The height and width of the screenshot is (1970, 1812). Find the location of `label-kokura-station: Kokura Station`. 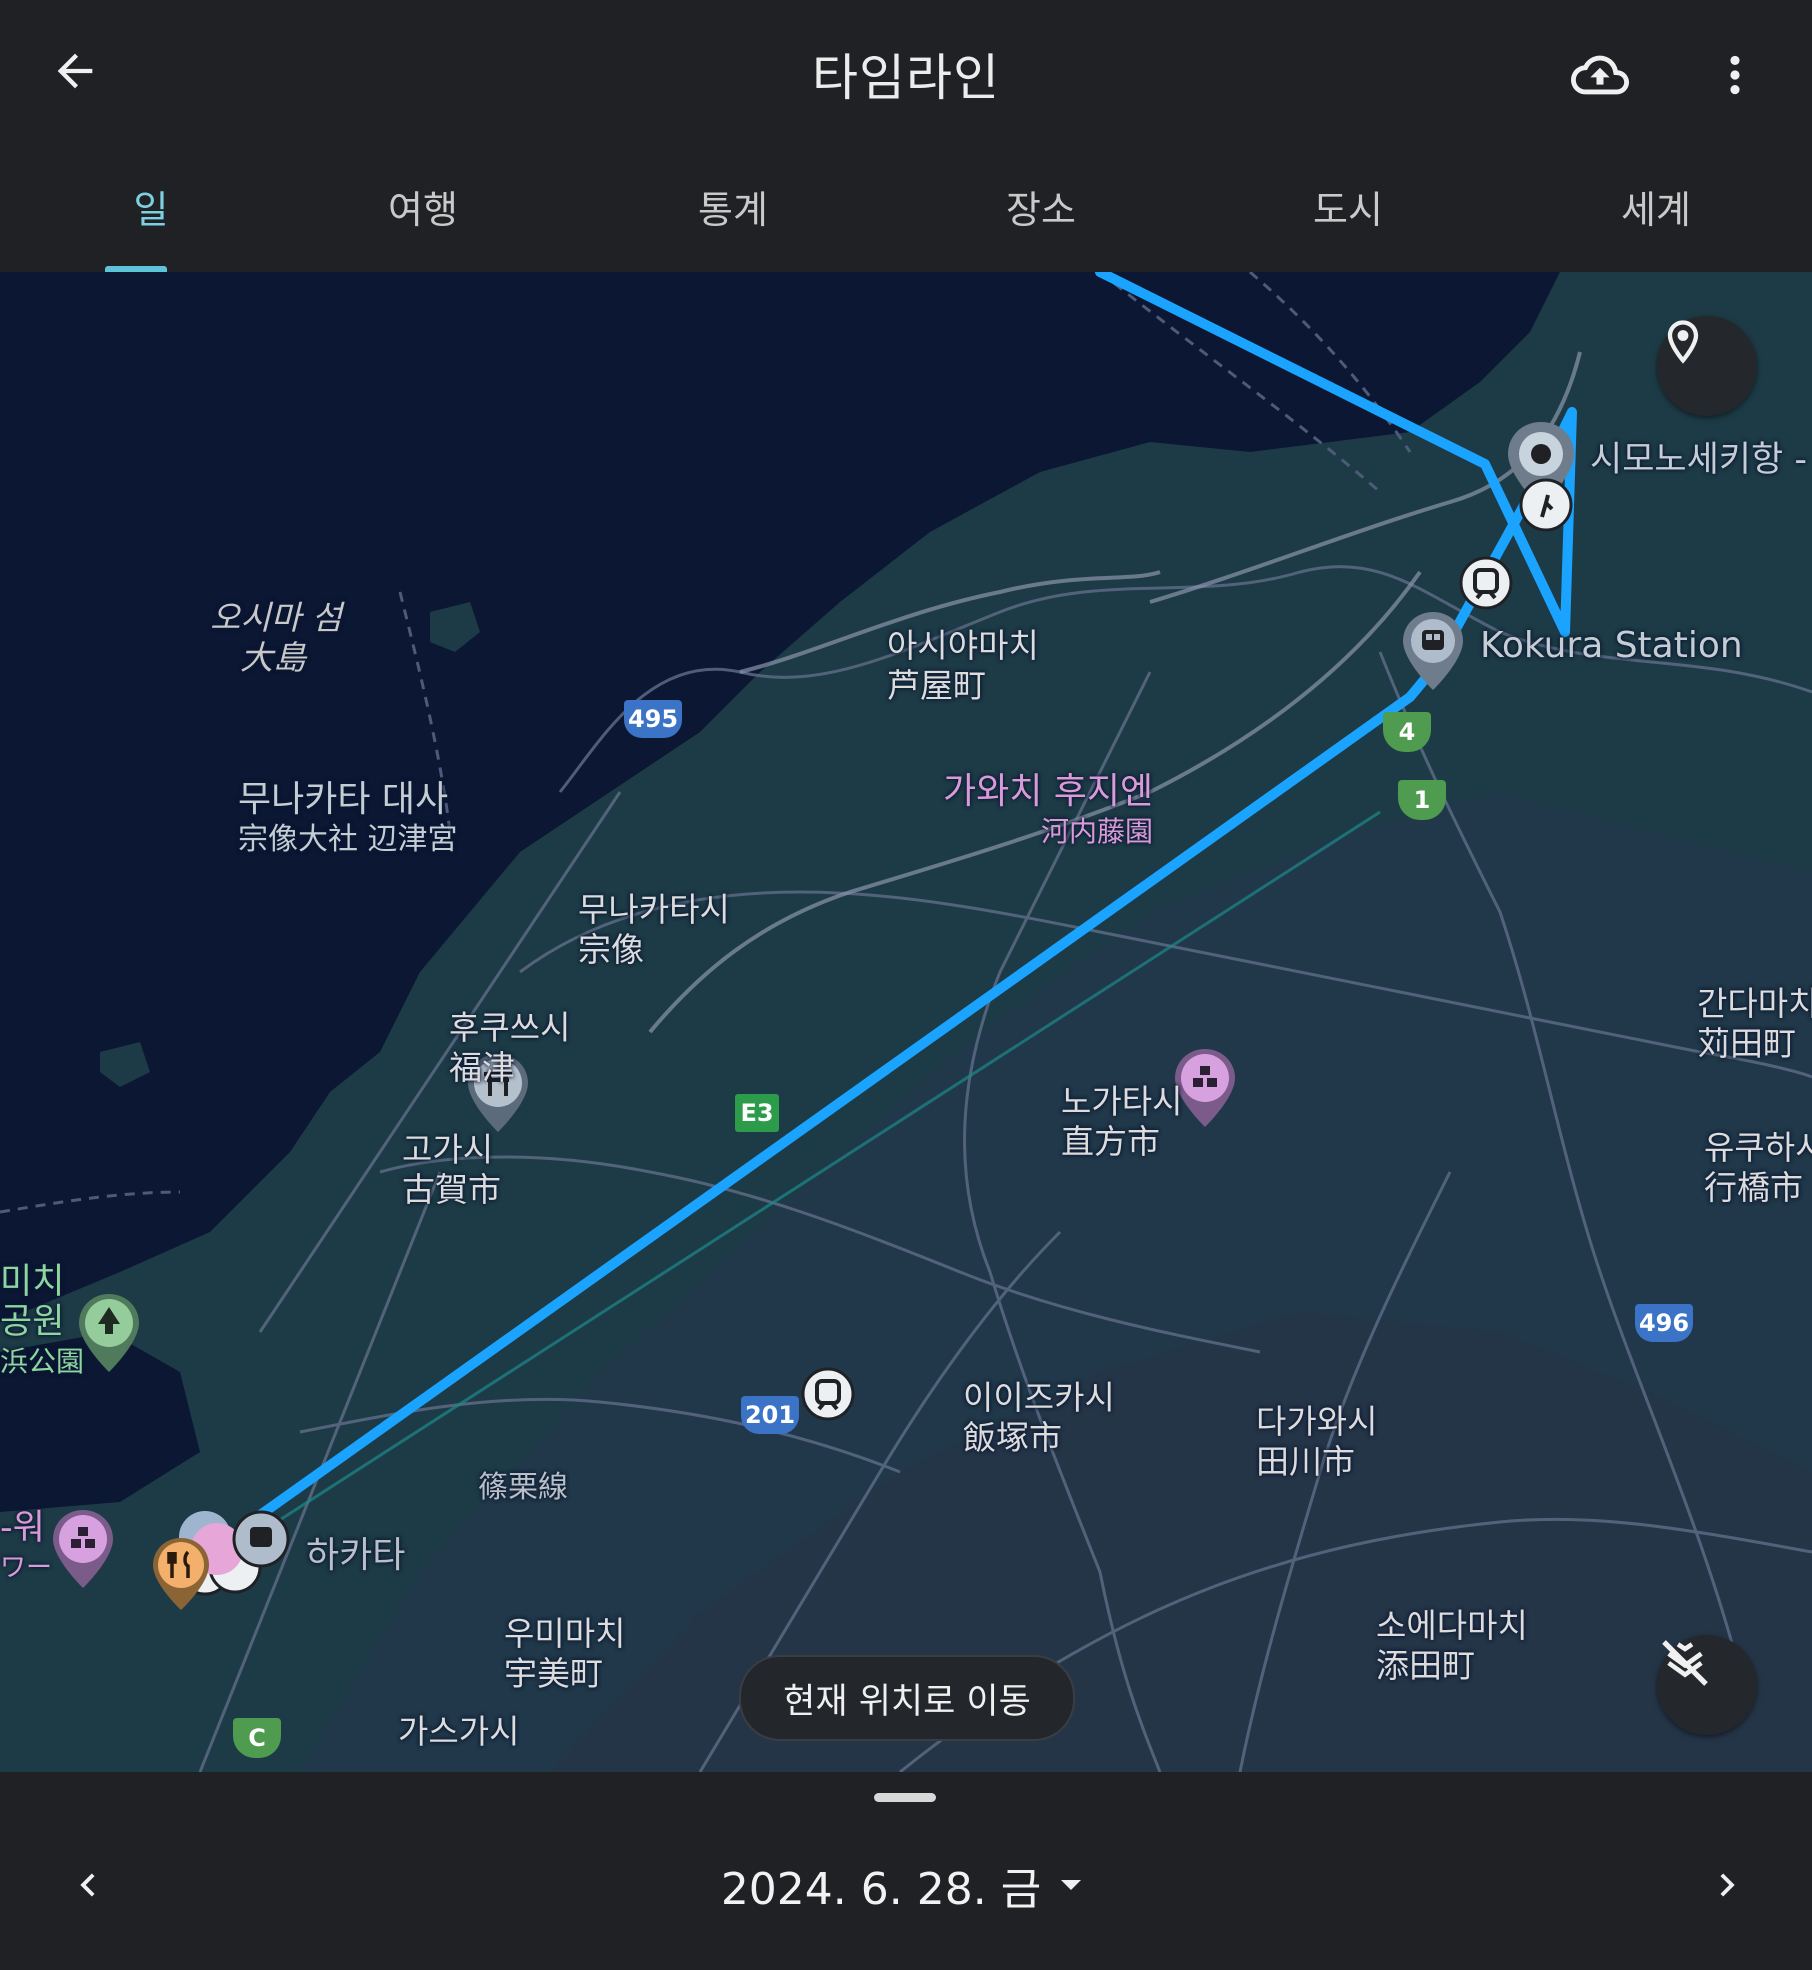

label-kokura-station: Kokura Station is located at coordinates (1611, 645).